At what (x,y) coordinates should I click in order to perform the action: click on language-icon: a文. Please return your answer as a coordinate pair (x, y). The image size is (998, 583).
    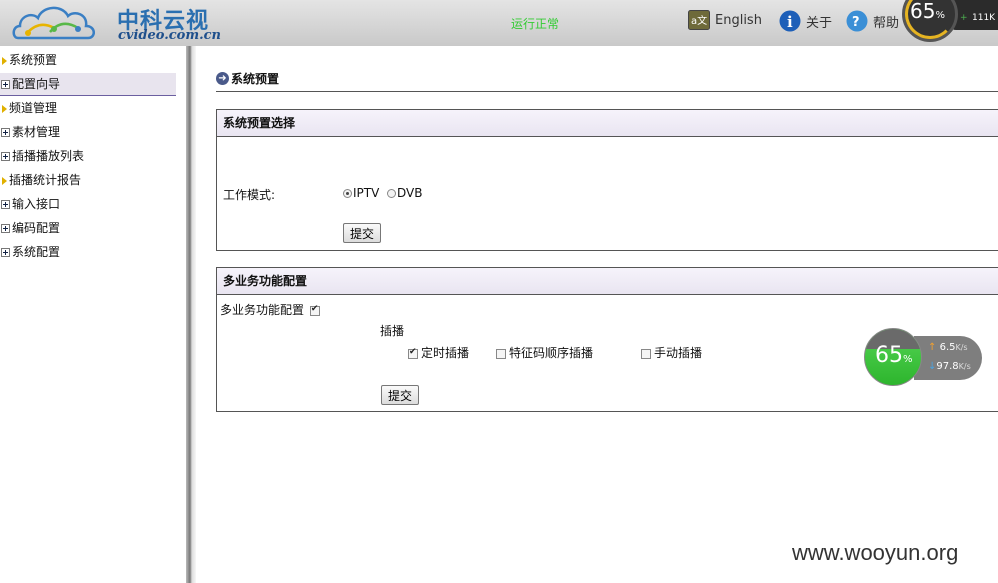
    Looking at the image, I should click on (699, 20).